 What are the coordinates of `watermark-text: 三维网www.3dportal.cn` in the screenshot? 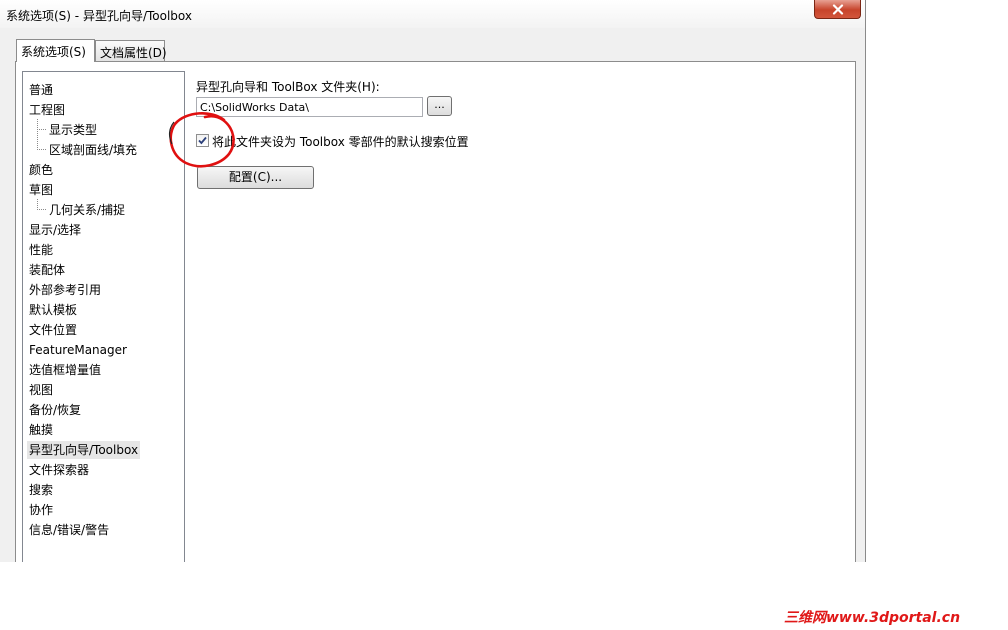 It's located at (872, 617).